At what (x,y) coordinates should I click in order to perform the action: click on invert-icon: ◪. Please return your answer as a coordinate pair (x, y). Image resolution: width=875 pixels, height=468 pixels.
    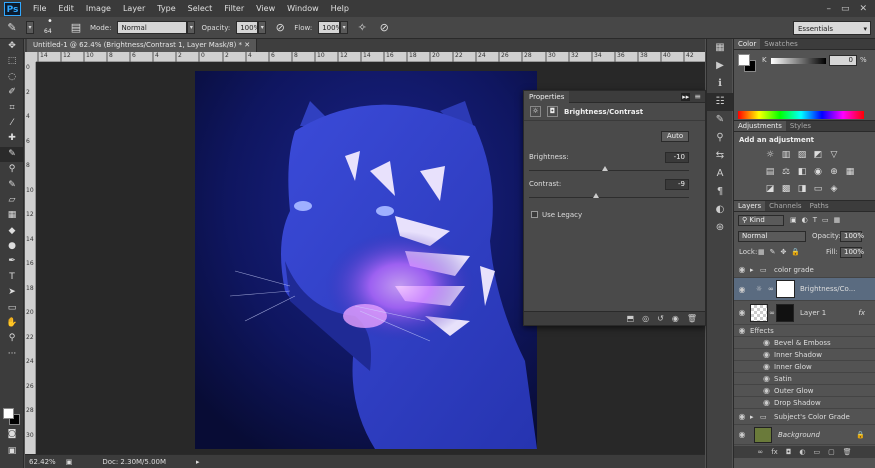
    Looking at the image, I should click on (770, 189).